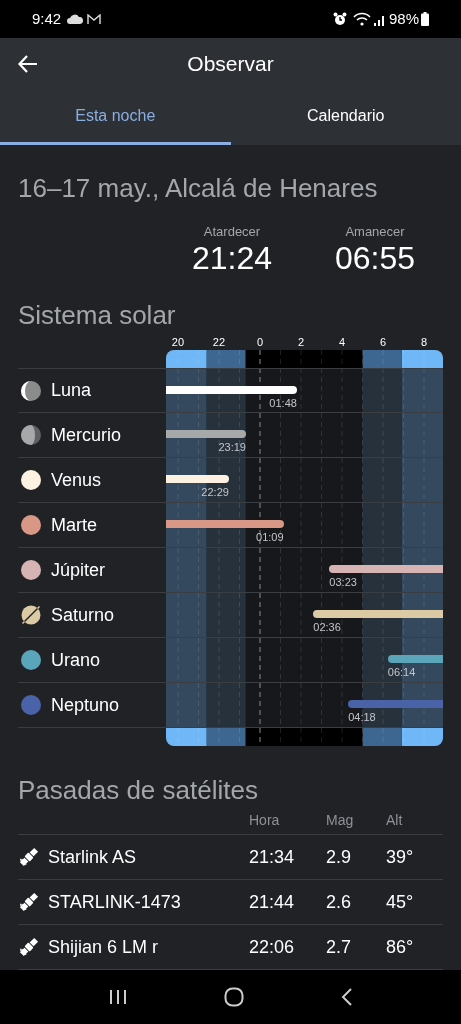  I want to click on magnitude: 2.9, so click(339, 857).